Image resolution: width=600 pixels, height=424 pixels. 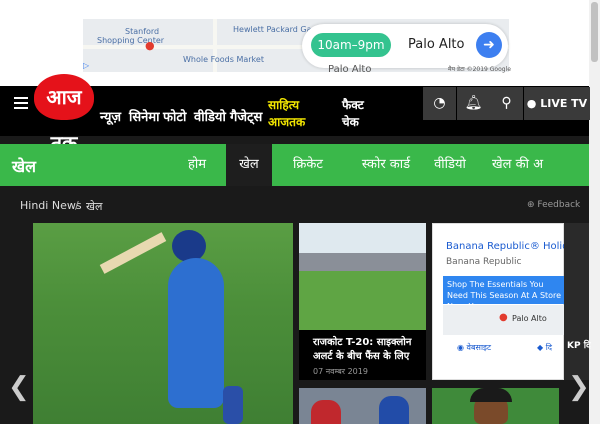 What do you see at coordinates (174, 116) in the screenshot?
I see `nav-photo: फोटो` at bounding box center [174, 116].